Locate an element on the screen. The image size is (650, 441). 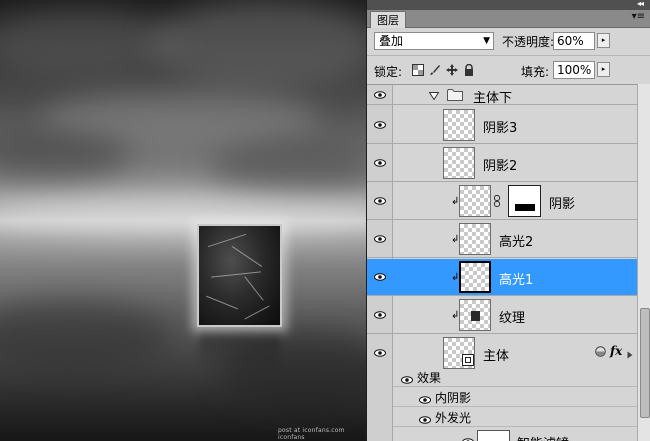
lock-transparency-icon is located at coordinates (418, 70).